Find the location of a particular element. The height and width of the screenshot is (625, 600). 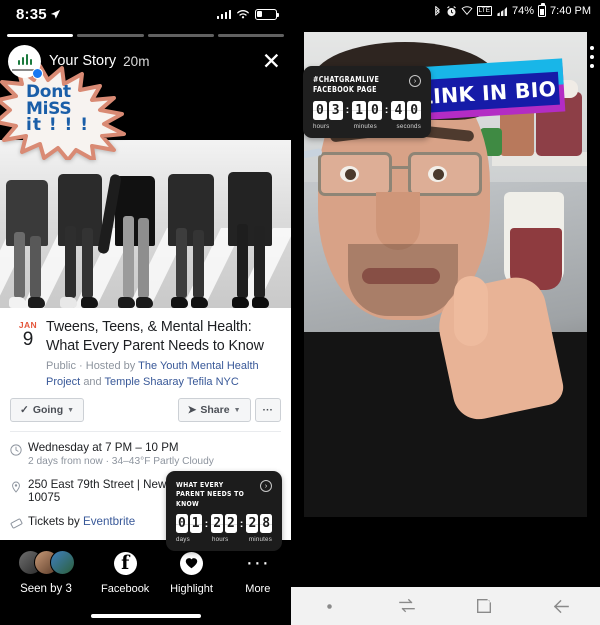

heart-icon is located at coordinates (191, 563).